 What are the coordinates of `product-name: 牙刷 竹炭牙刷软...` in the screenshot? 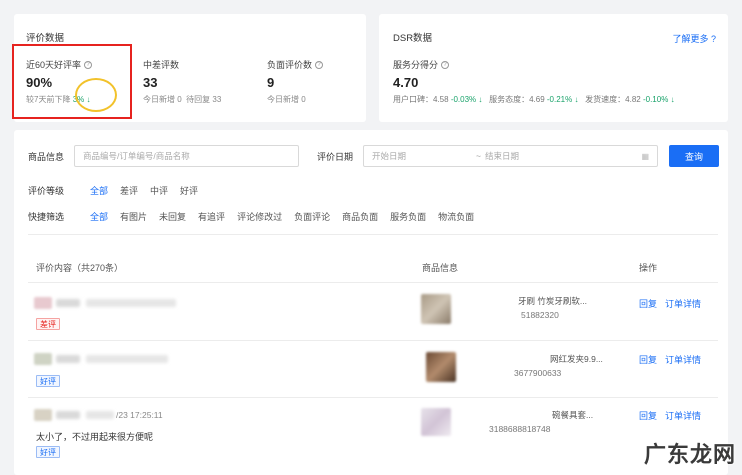 It's located at (552, 301).